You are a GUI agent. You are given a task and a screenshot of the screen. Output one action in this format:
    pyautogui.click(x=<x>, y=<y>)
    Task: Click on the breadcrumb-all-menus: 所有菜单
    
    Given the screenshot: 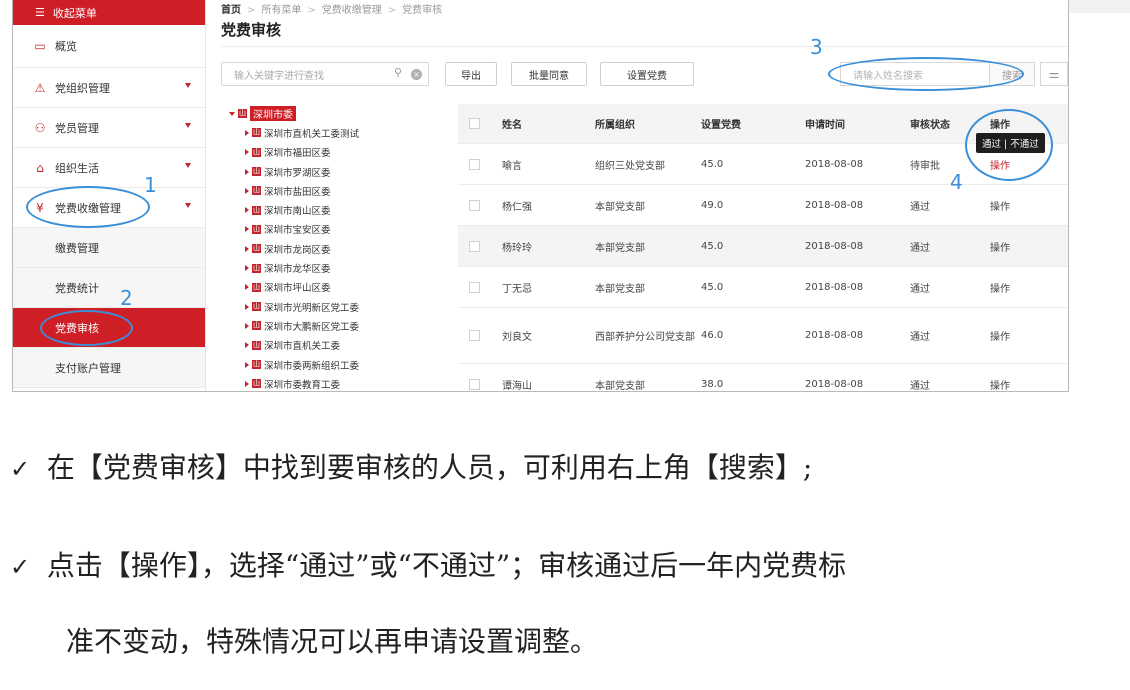 What is the action you would take?
    pyautogui.click(x=281, y=10)
    